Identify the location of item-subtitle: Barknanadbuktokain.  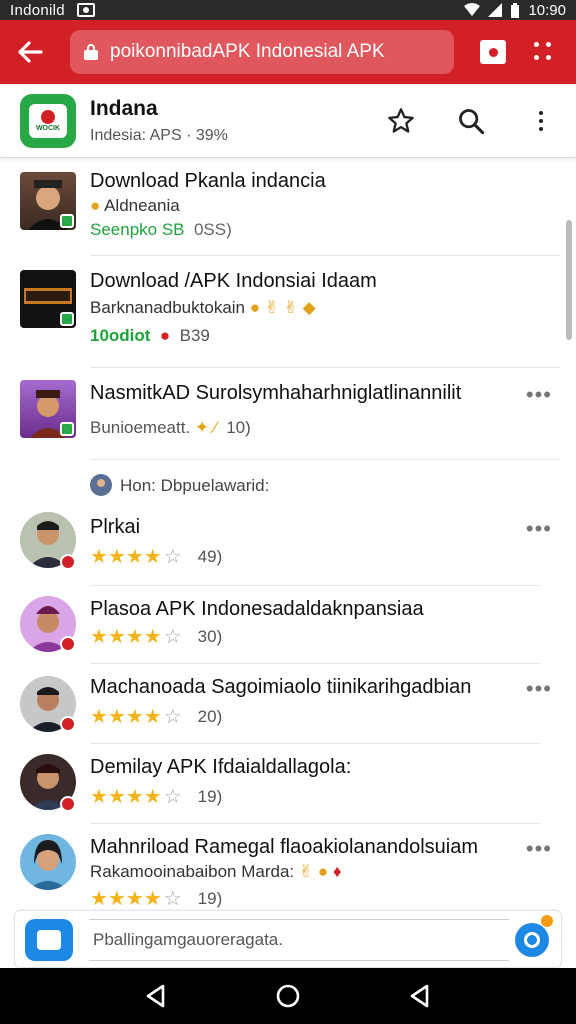
(168, 307).